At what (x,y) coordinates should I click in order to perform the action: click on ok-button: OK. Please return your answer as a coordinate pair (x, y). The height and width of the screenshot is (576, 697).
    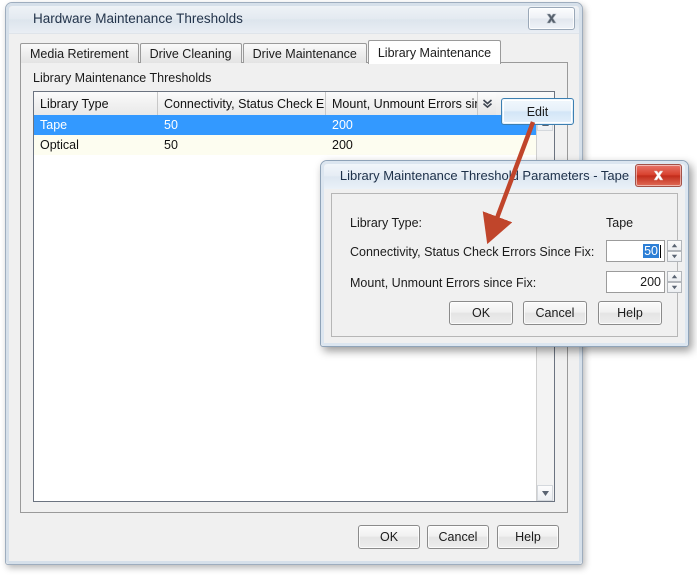
    Looking at the image, I should click on (389, 537).